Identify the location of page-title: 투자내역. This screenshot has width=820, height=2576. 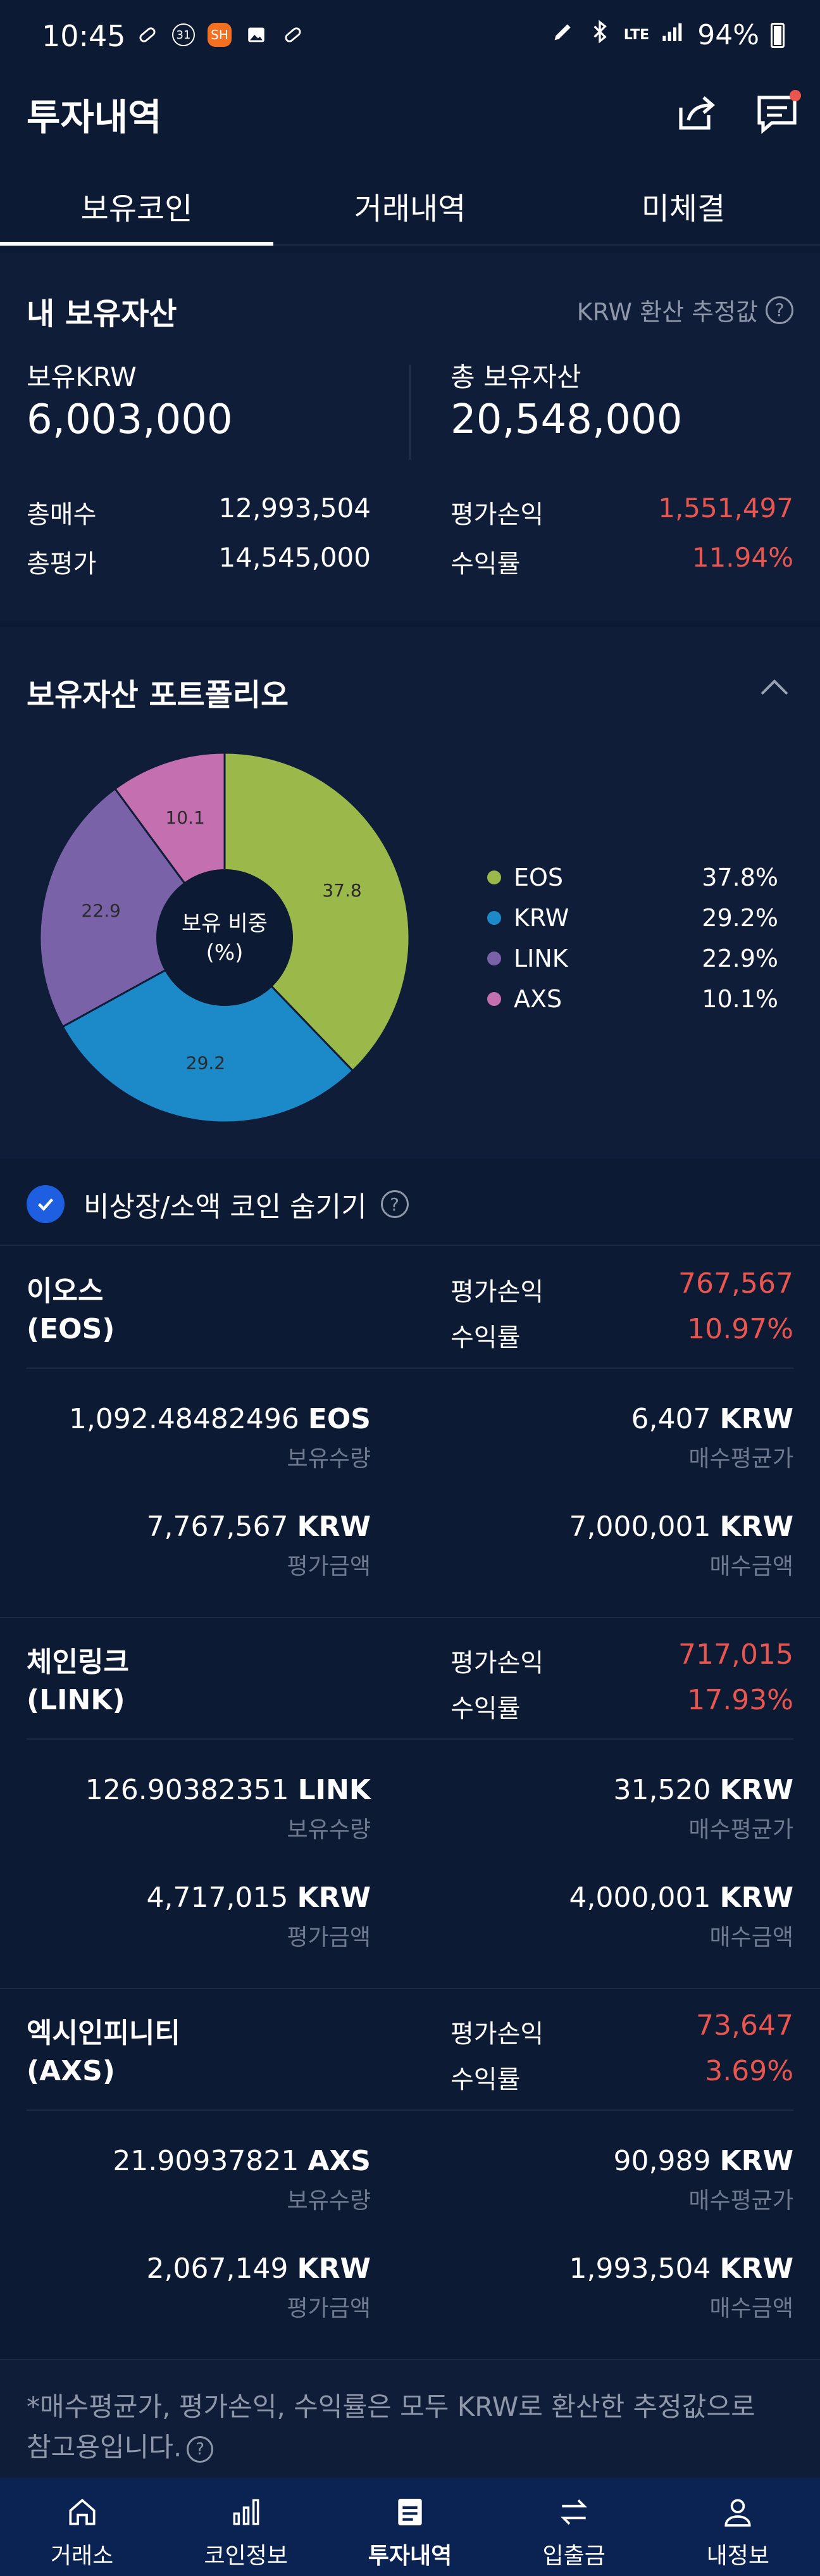
(95, 117).